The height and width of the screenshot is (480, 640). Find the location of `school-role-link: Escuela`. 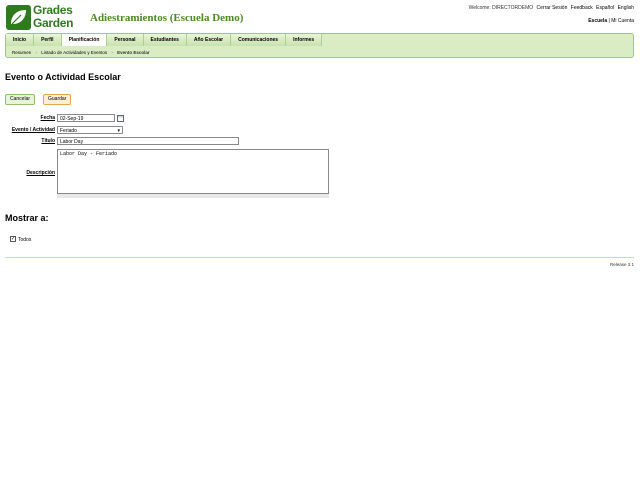

school-role-link: Escuela is located at coordinates (597, 21).